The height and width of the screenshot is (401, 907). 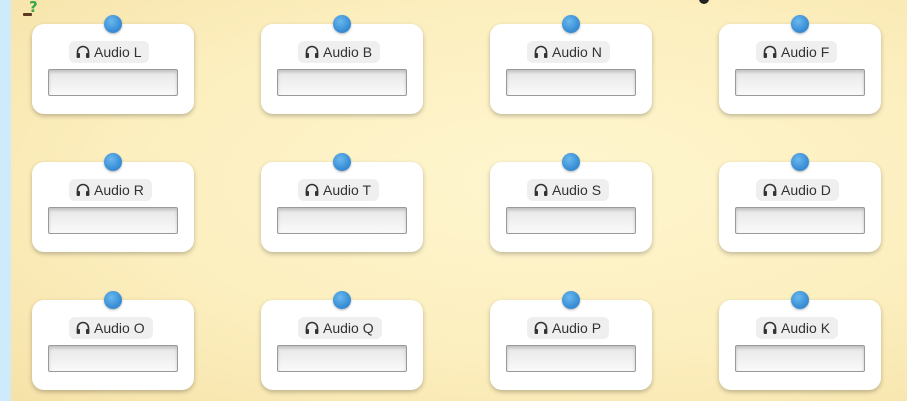 I want to click on audio-play-button: Audio F, so click(x=797, y=52).